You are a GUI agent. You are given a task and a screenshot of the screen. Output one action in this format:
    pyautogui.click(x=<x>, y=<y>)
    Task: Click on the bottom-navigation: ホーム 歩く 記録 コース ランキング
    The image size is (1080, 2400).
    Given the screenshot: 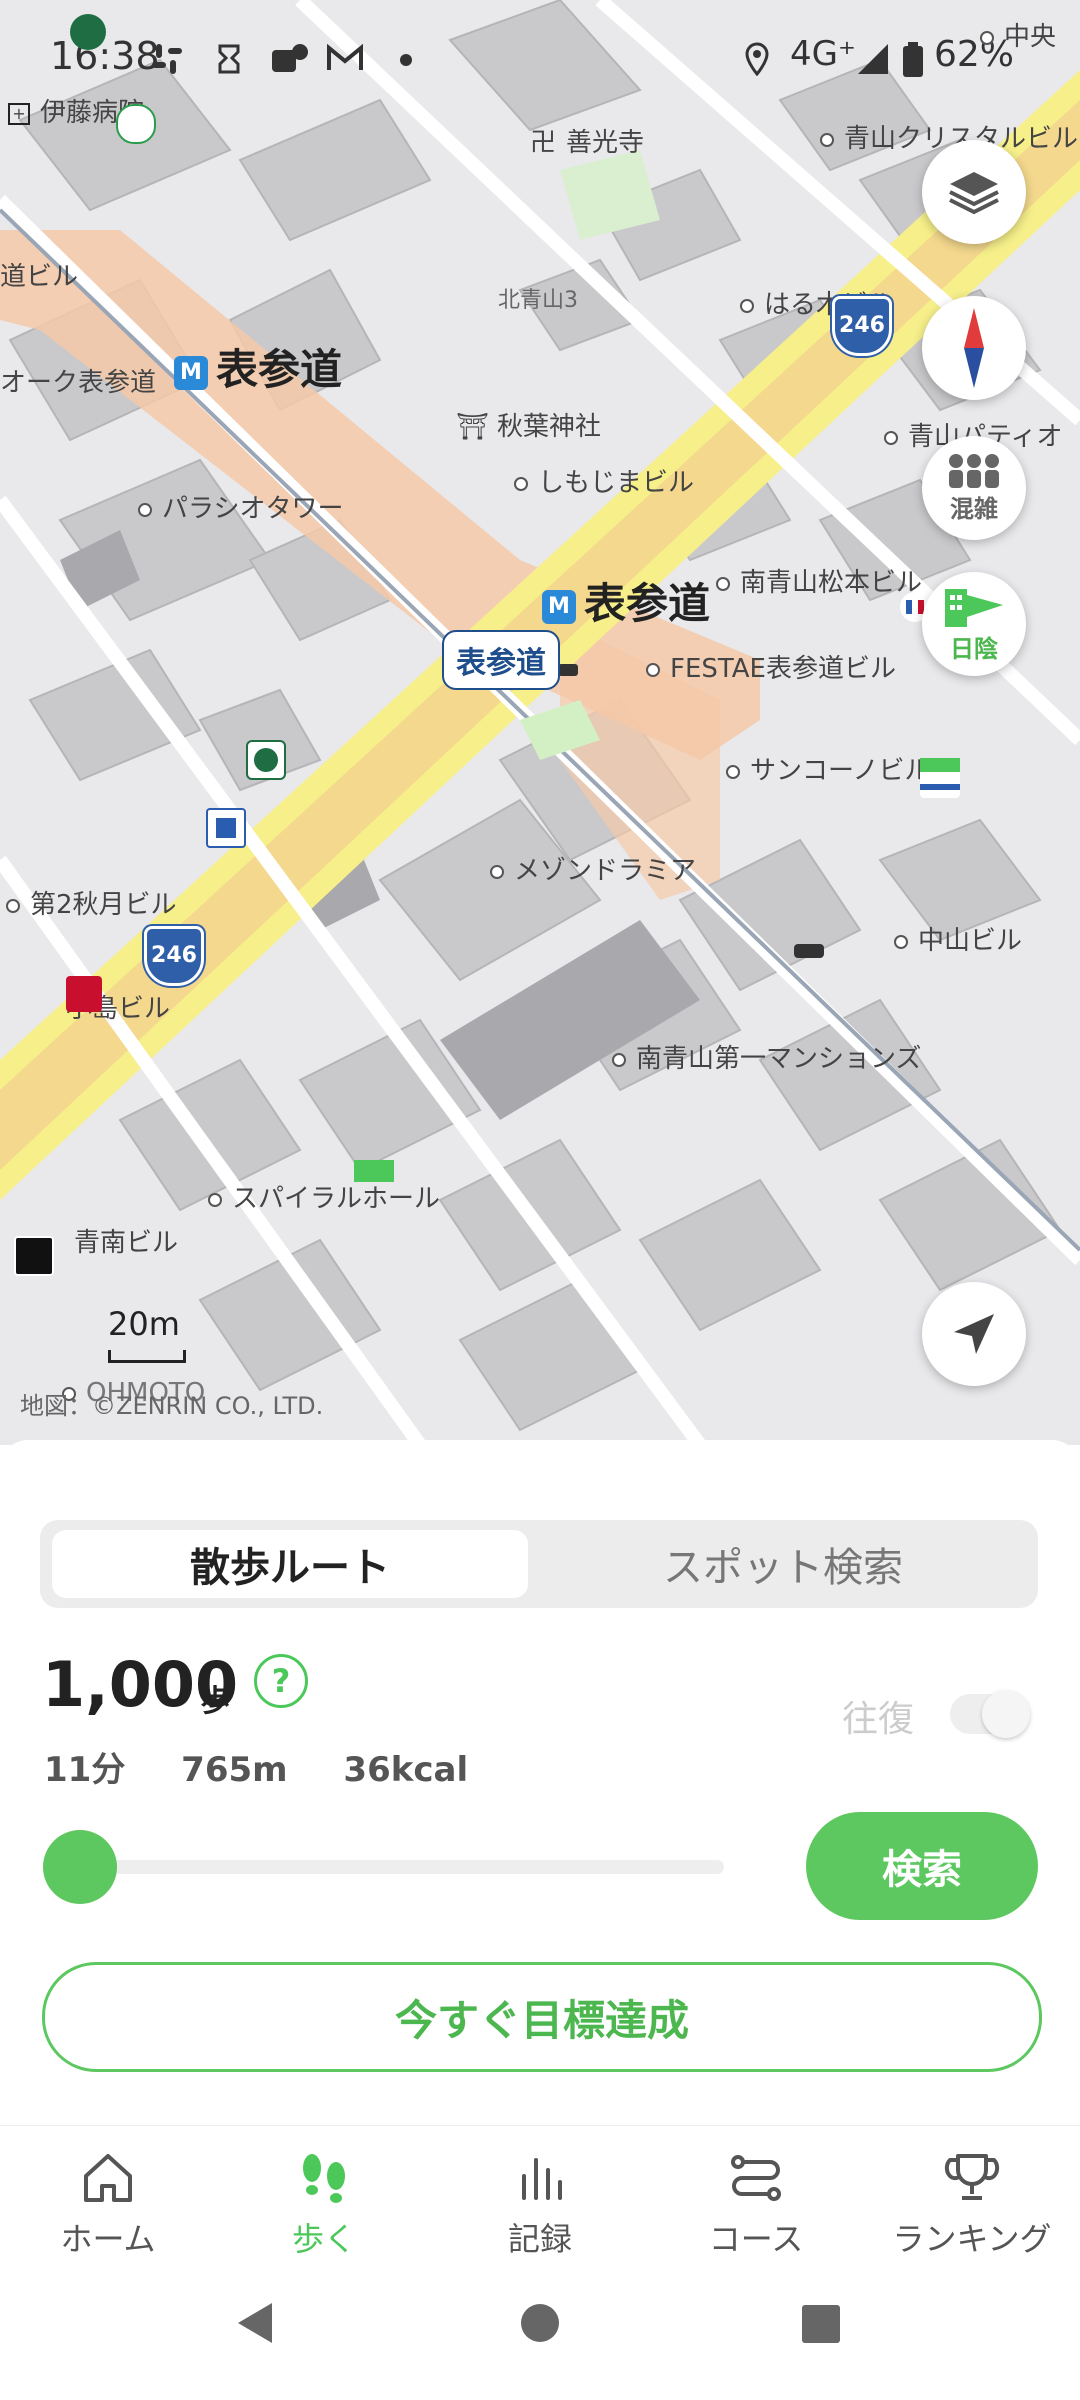 What is the action you would take?
    pyautogui.click(x=540, y=2200)
    